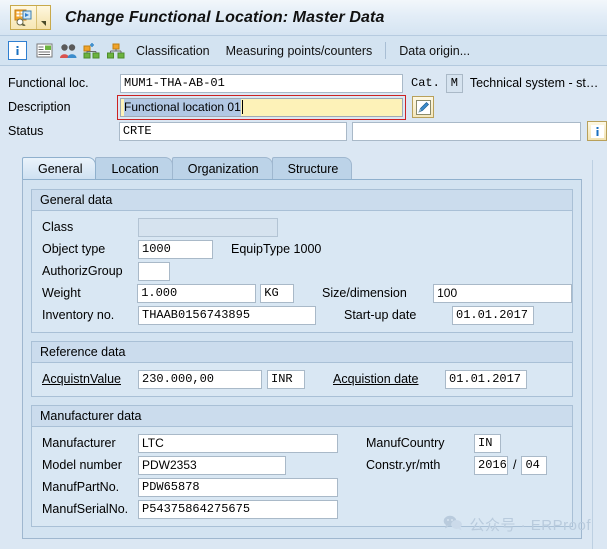  What do you see at coordinates (405, 443) in the screenshot?
I see `manuf-country-label: ManufCountry` at bounding box center [405, 443].